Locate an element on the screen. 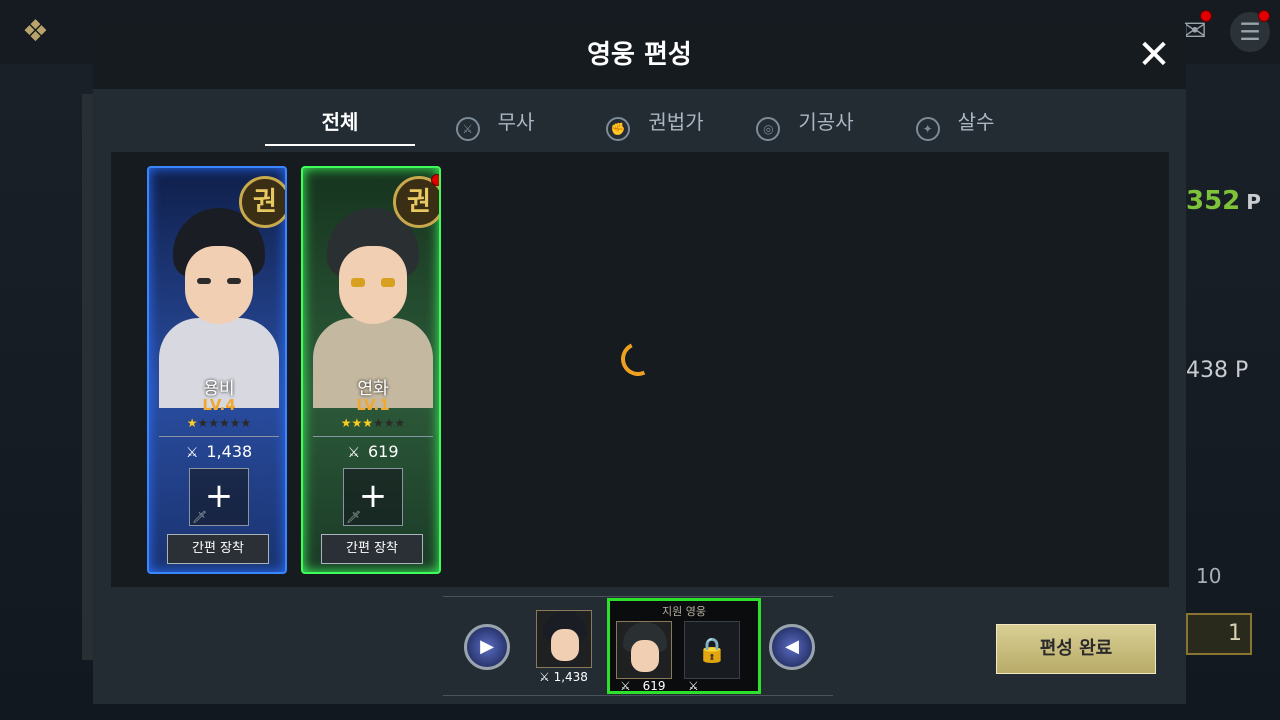 The height and width of the screenshot is (720, 1280). qi-class-icon: ◎ is located at coordinates (768, 129).